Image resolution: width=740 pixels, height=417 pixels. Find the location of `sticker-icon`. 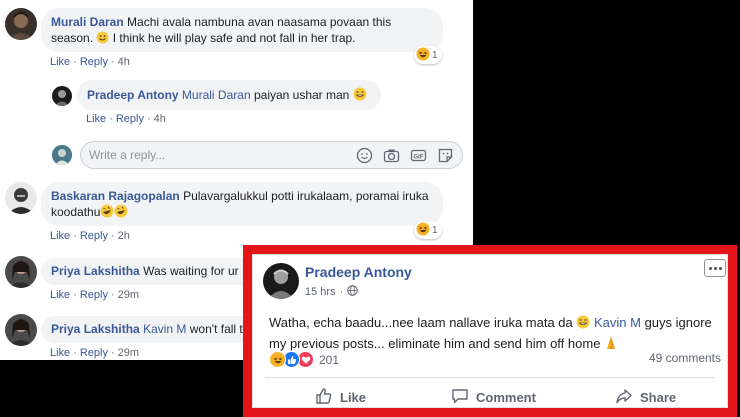

sticker-icon is located at coordinates (445, 155).